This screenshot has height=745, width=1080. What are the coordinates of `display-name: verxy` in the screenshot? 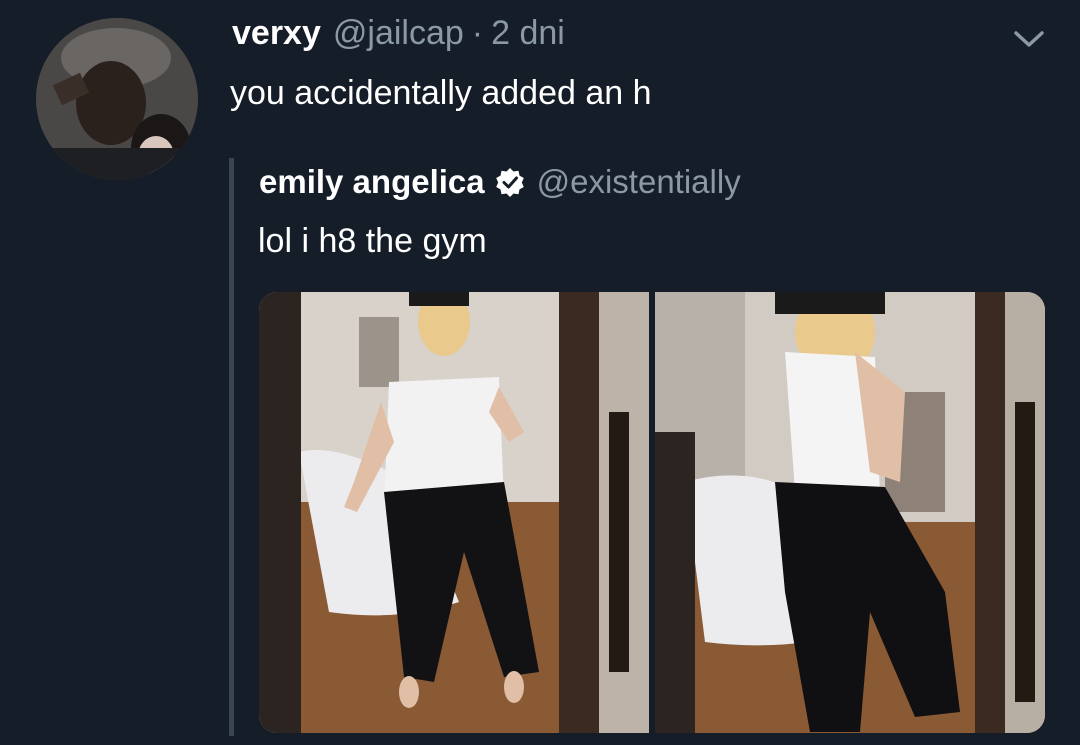 It's located at (276, 33).